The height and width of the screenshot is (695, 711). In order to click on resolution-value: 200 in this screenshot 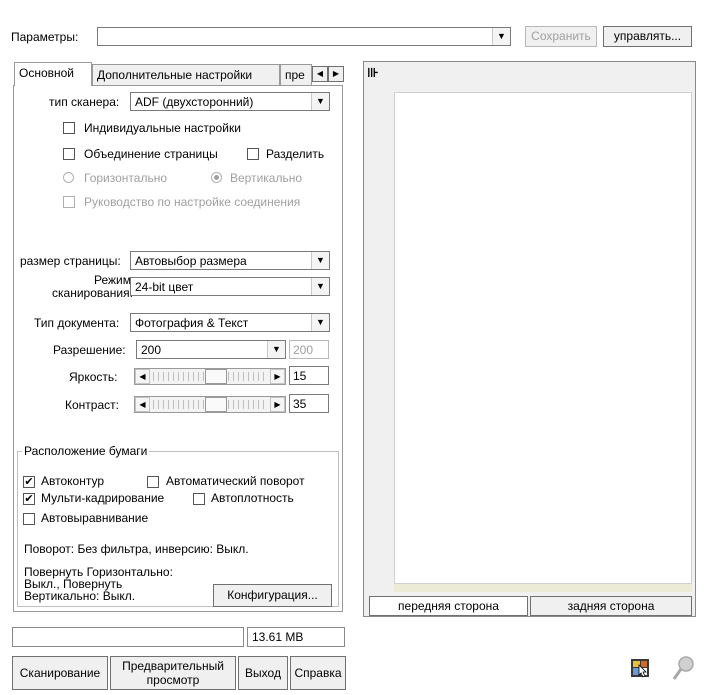, I will do `click(151, 350)`.